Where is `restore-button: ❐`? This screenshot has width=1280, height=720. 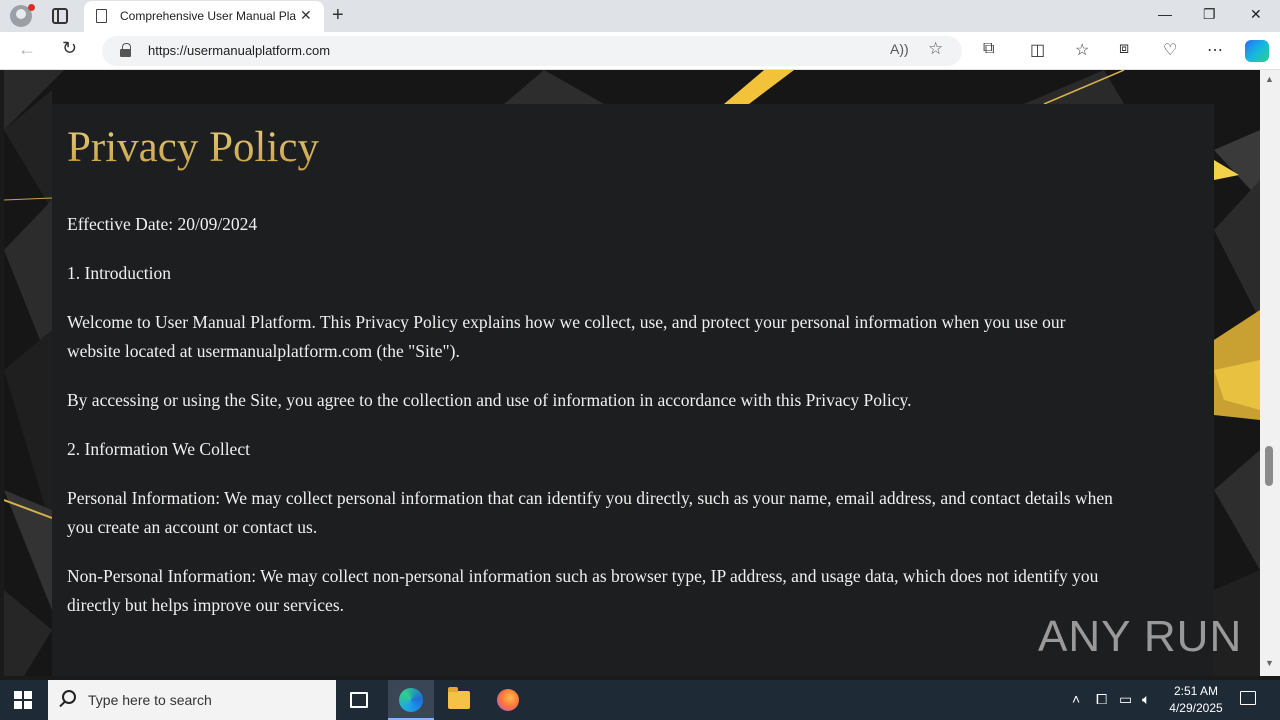 restore-button: ❐ is located at coordinates (1209, 14).